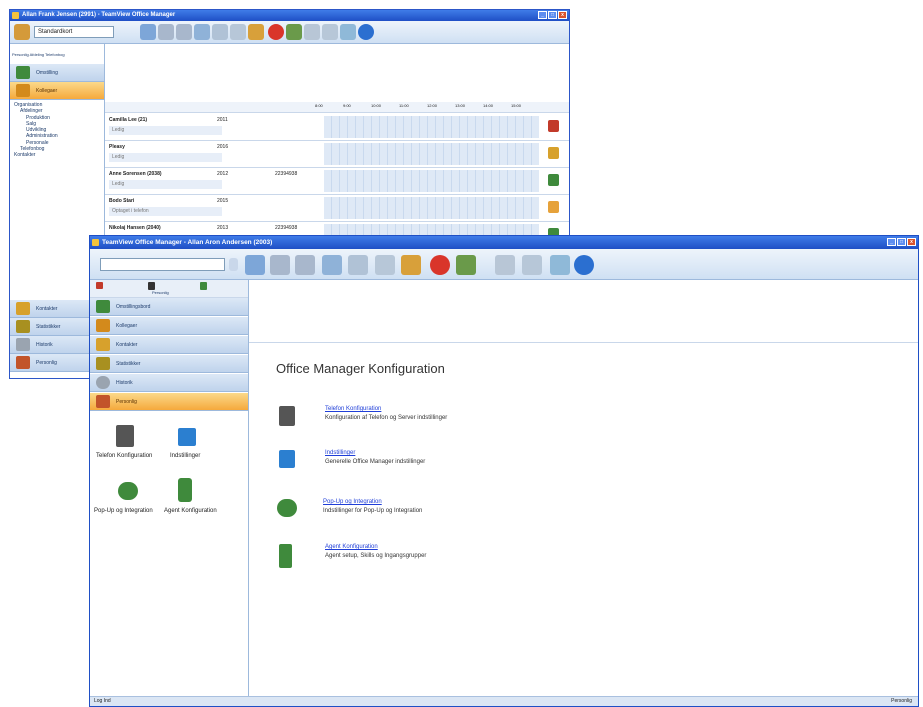 This screenshot has width=923, height=707. I want to click on config-description: Indstillinger for Pop-Up og Integration, so click(373, 511).